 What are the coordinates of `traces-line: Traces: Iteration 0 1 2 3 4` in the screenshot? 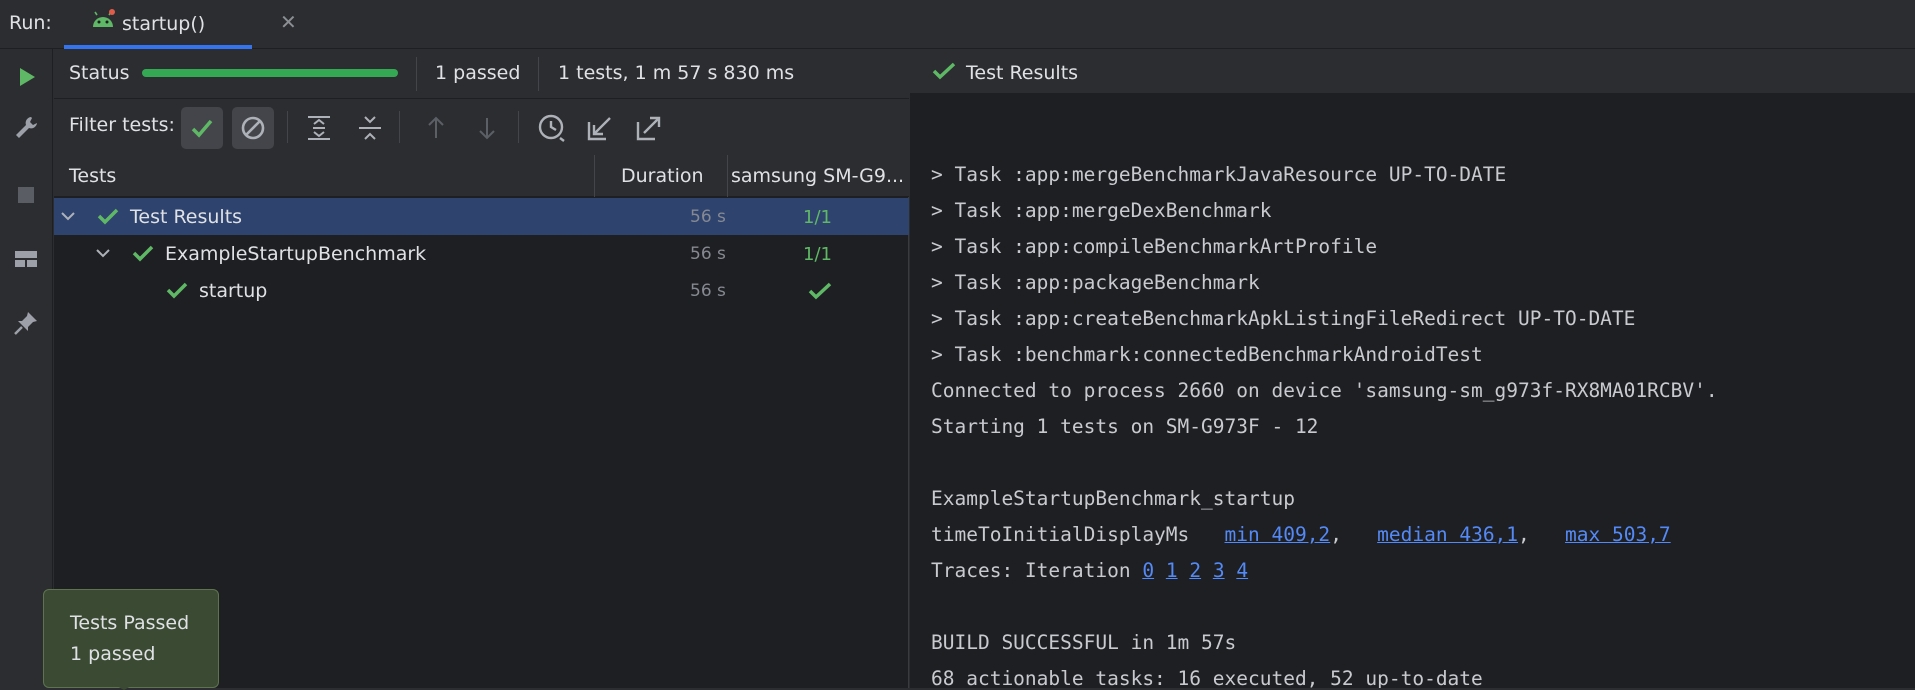 It's located at (1089, 577).